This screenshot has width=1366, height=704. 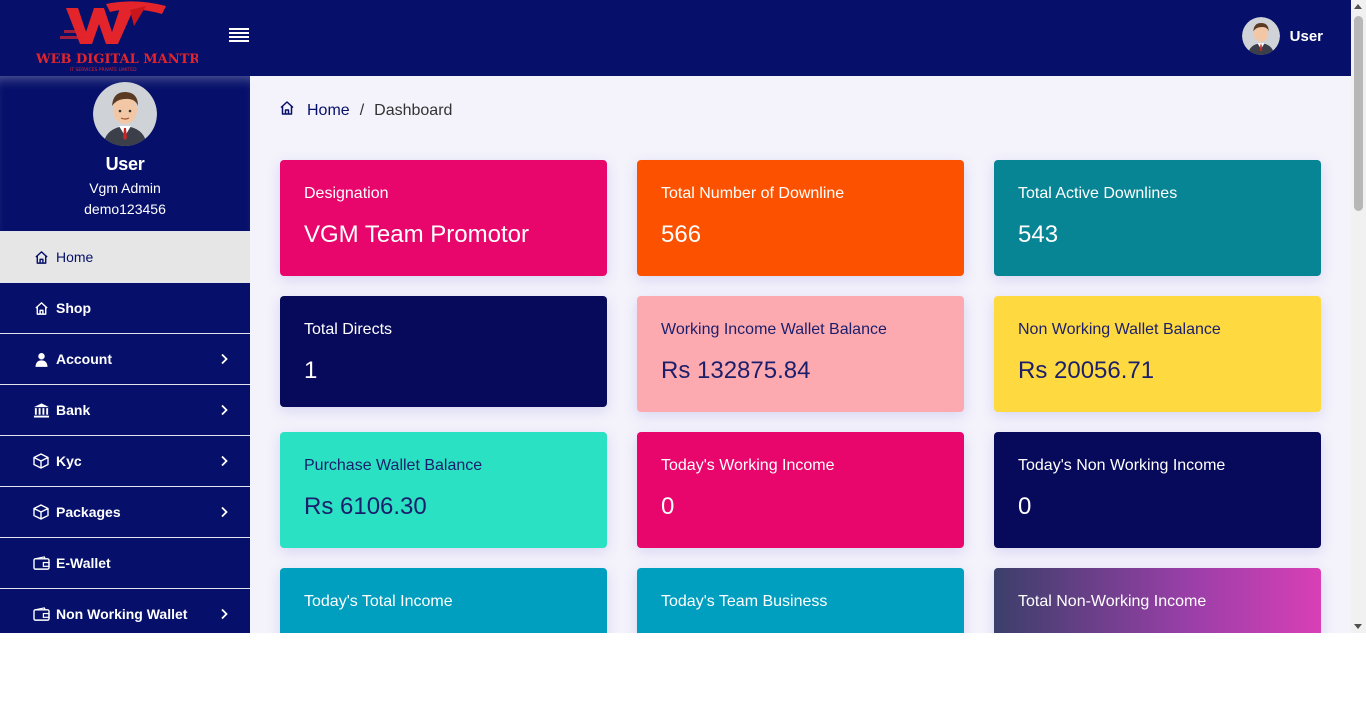 I want to click on sidebar-item-bank: Bank, so click(x=125, y=409).